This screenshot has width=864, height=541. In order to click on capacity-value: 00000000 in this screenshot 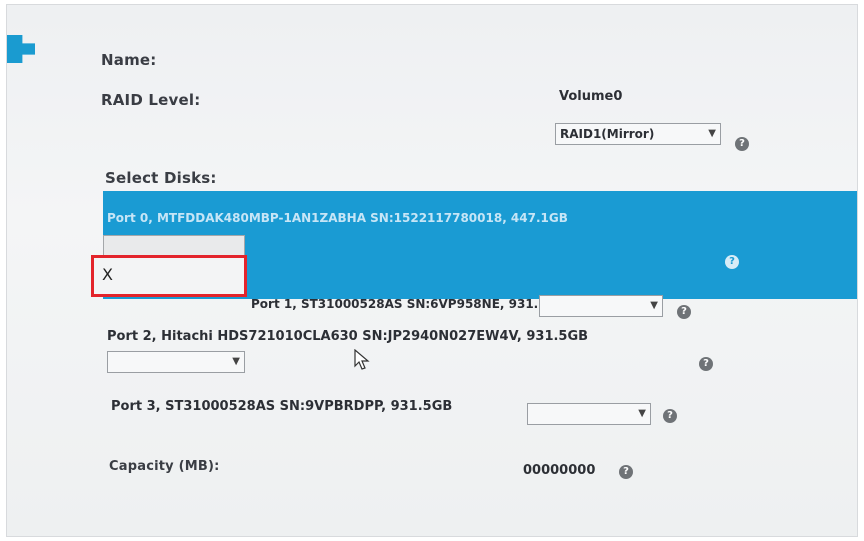, I will do `click(559, 470)`.